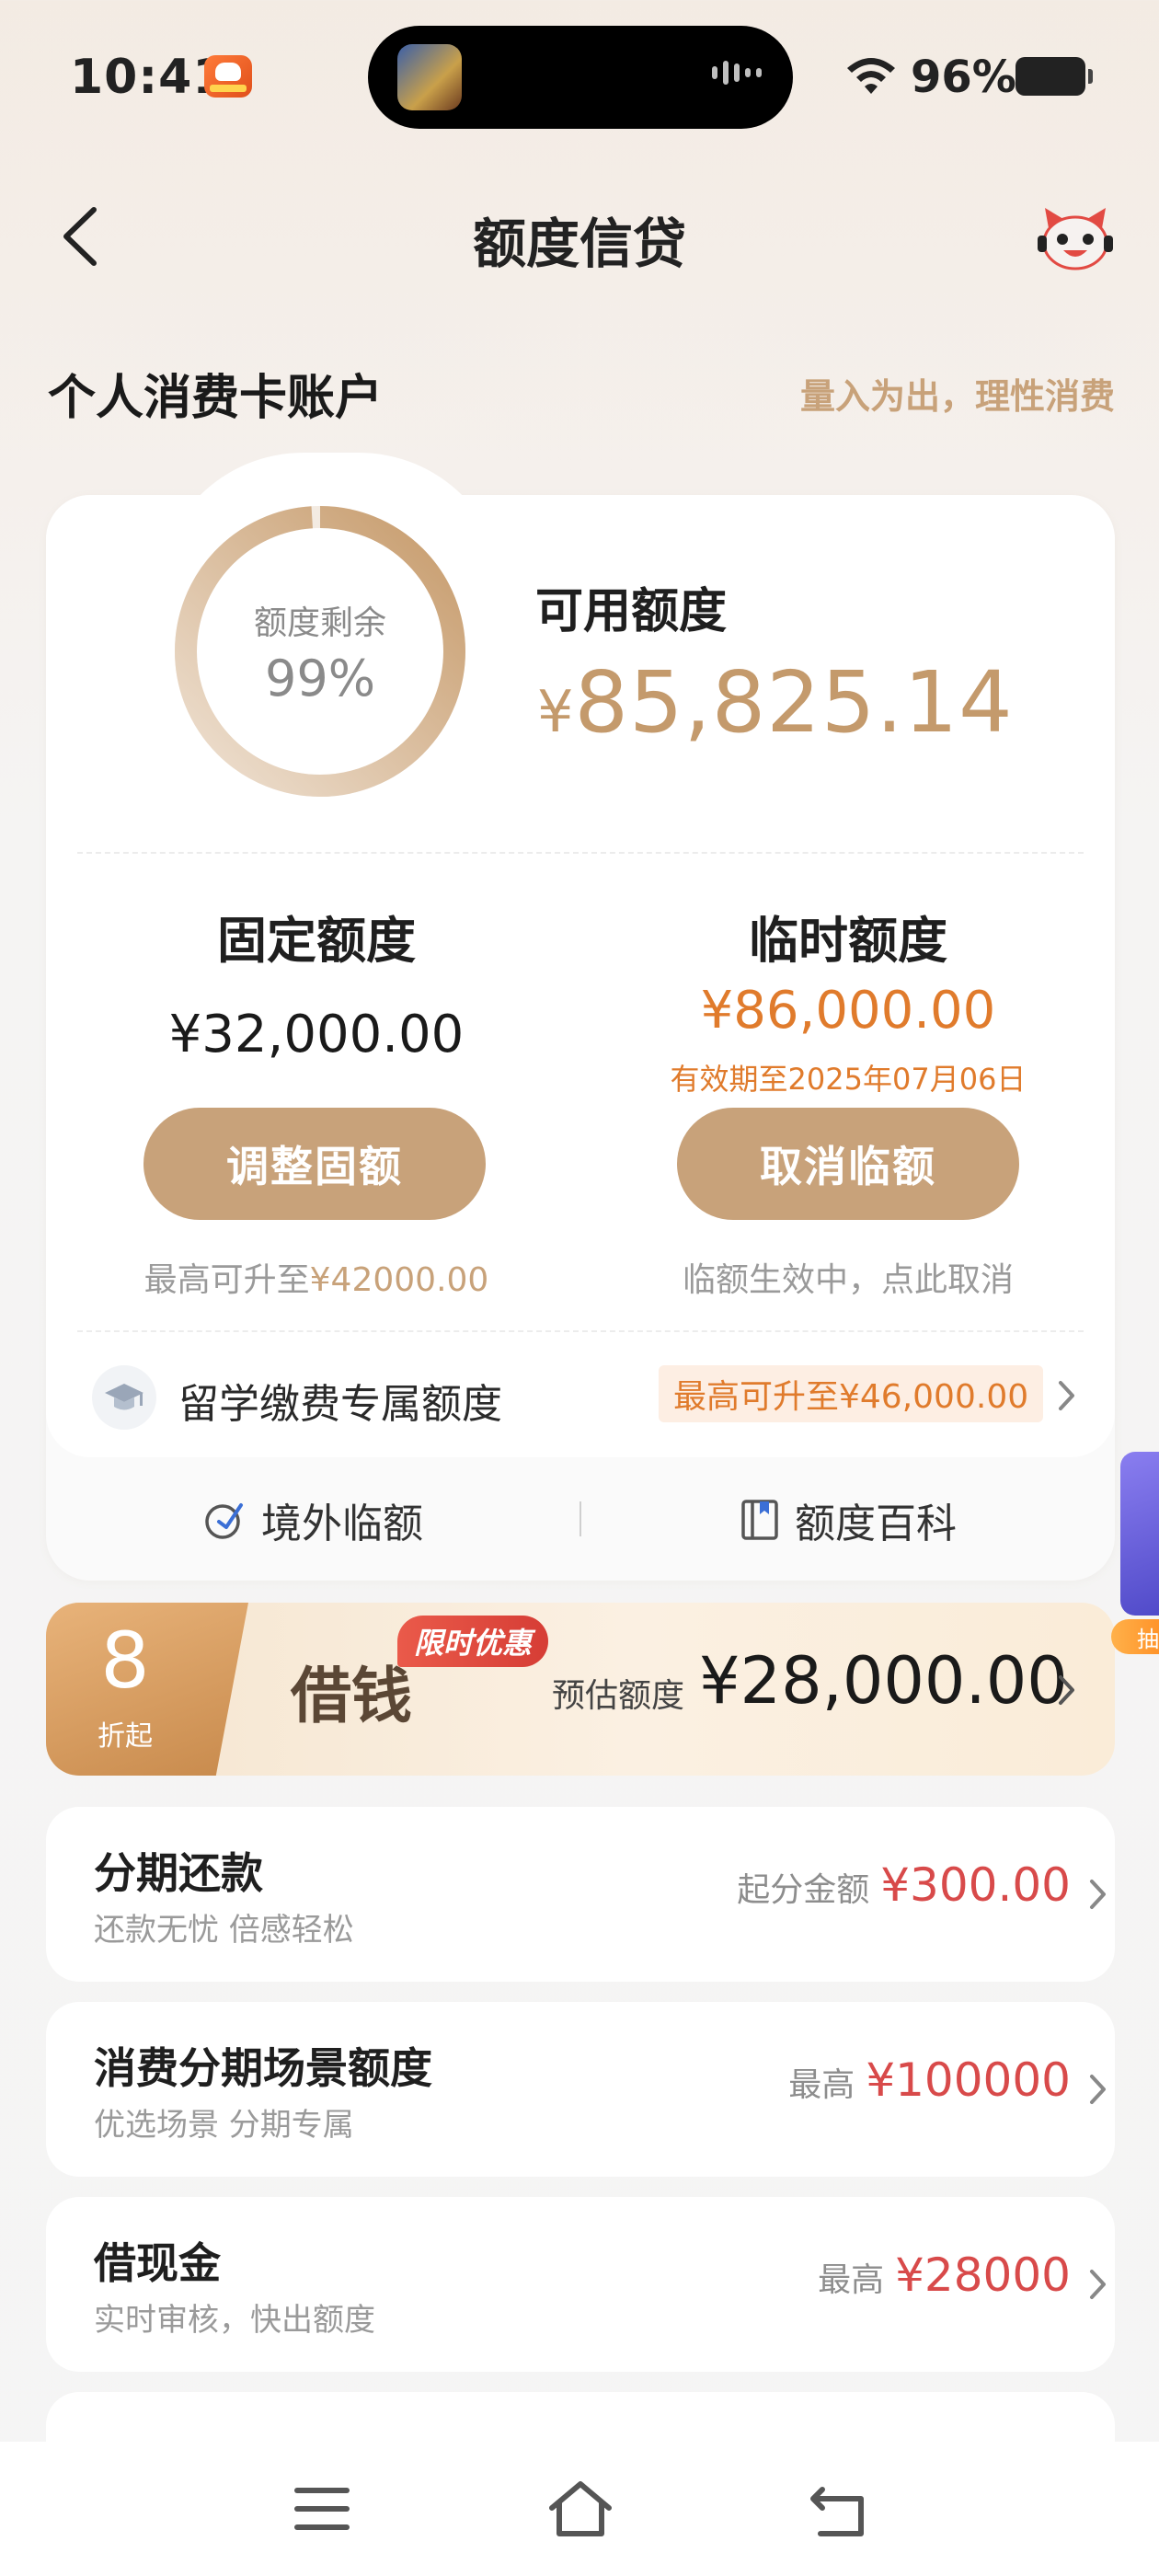 The width and height of the screenshot is (1159, 2576). Describe the element at coordinates (848, 1011) in the screenshot. I see `temp-credit-amount: ¥86,000.00` at that location.